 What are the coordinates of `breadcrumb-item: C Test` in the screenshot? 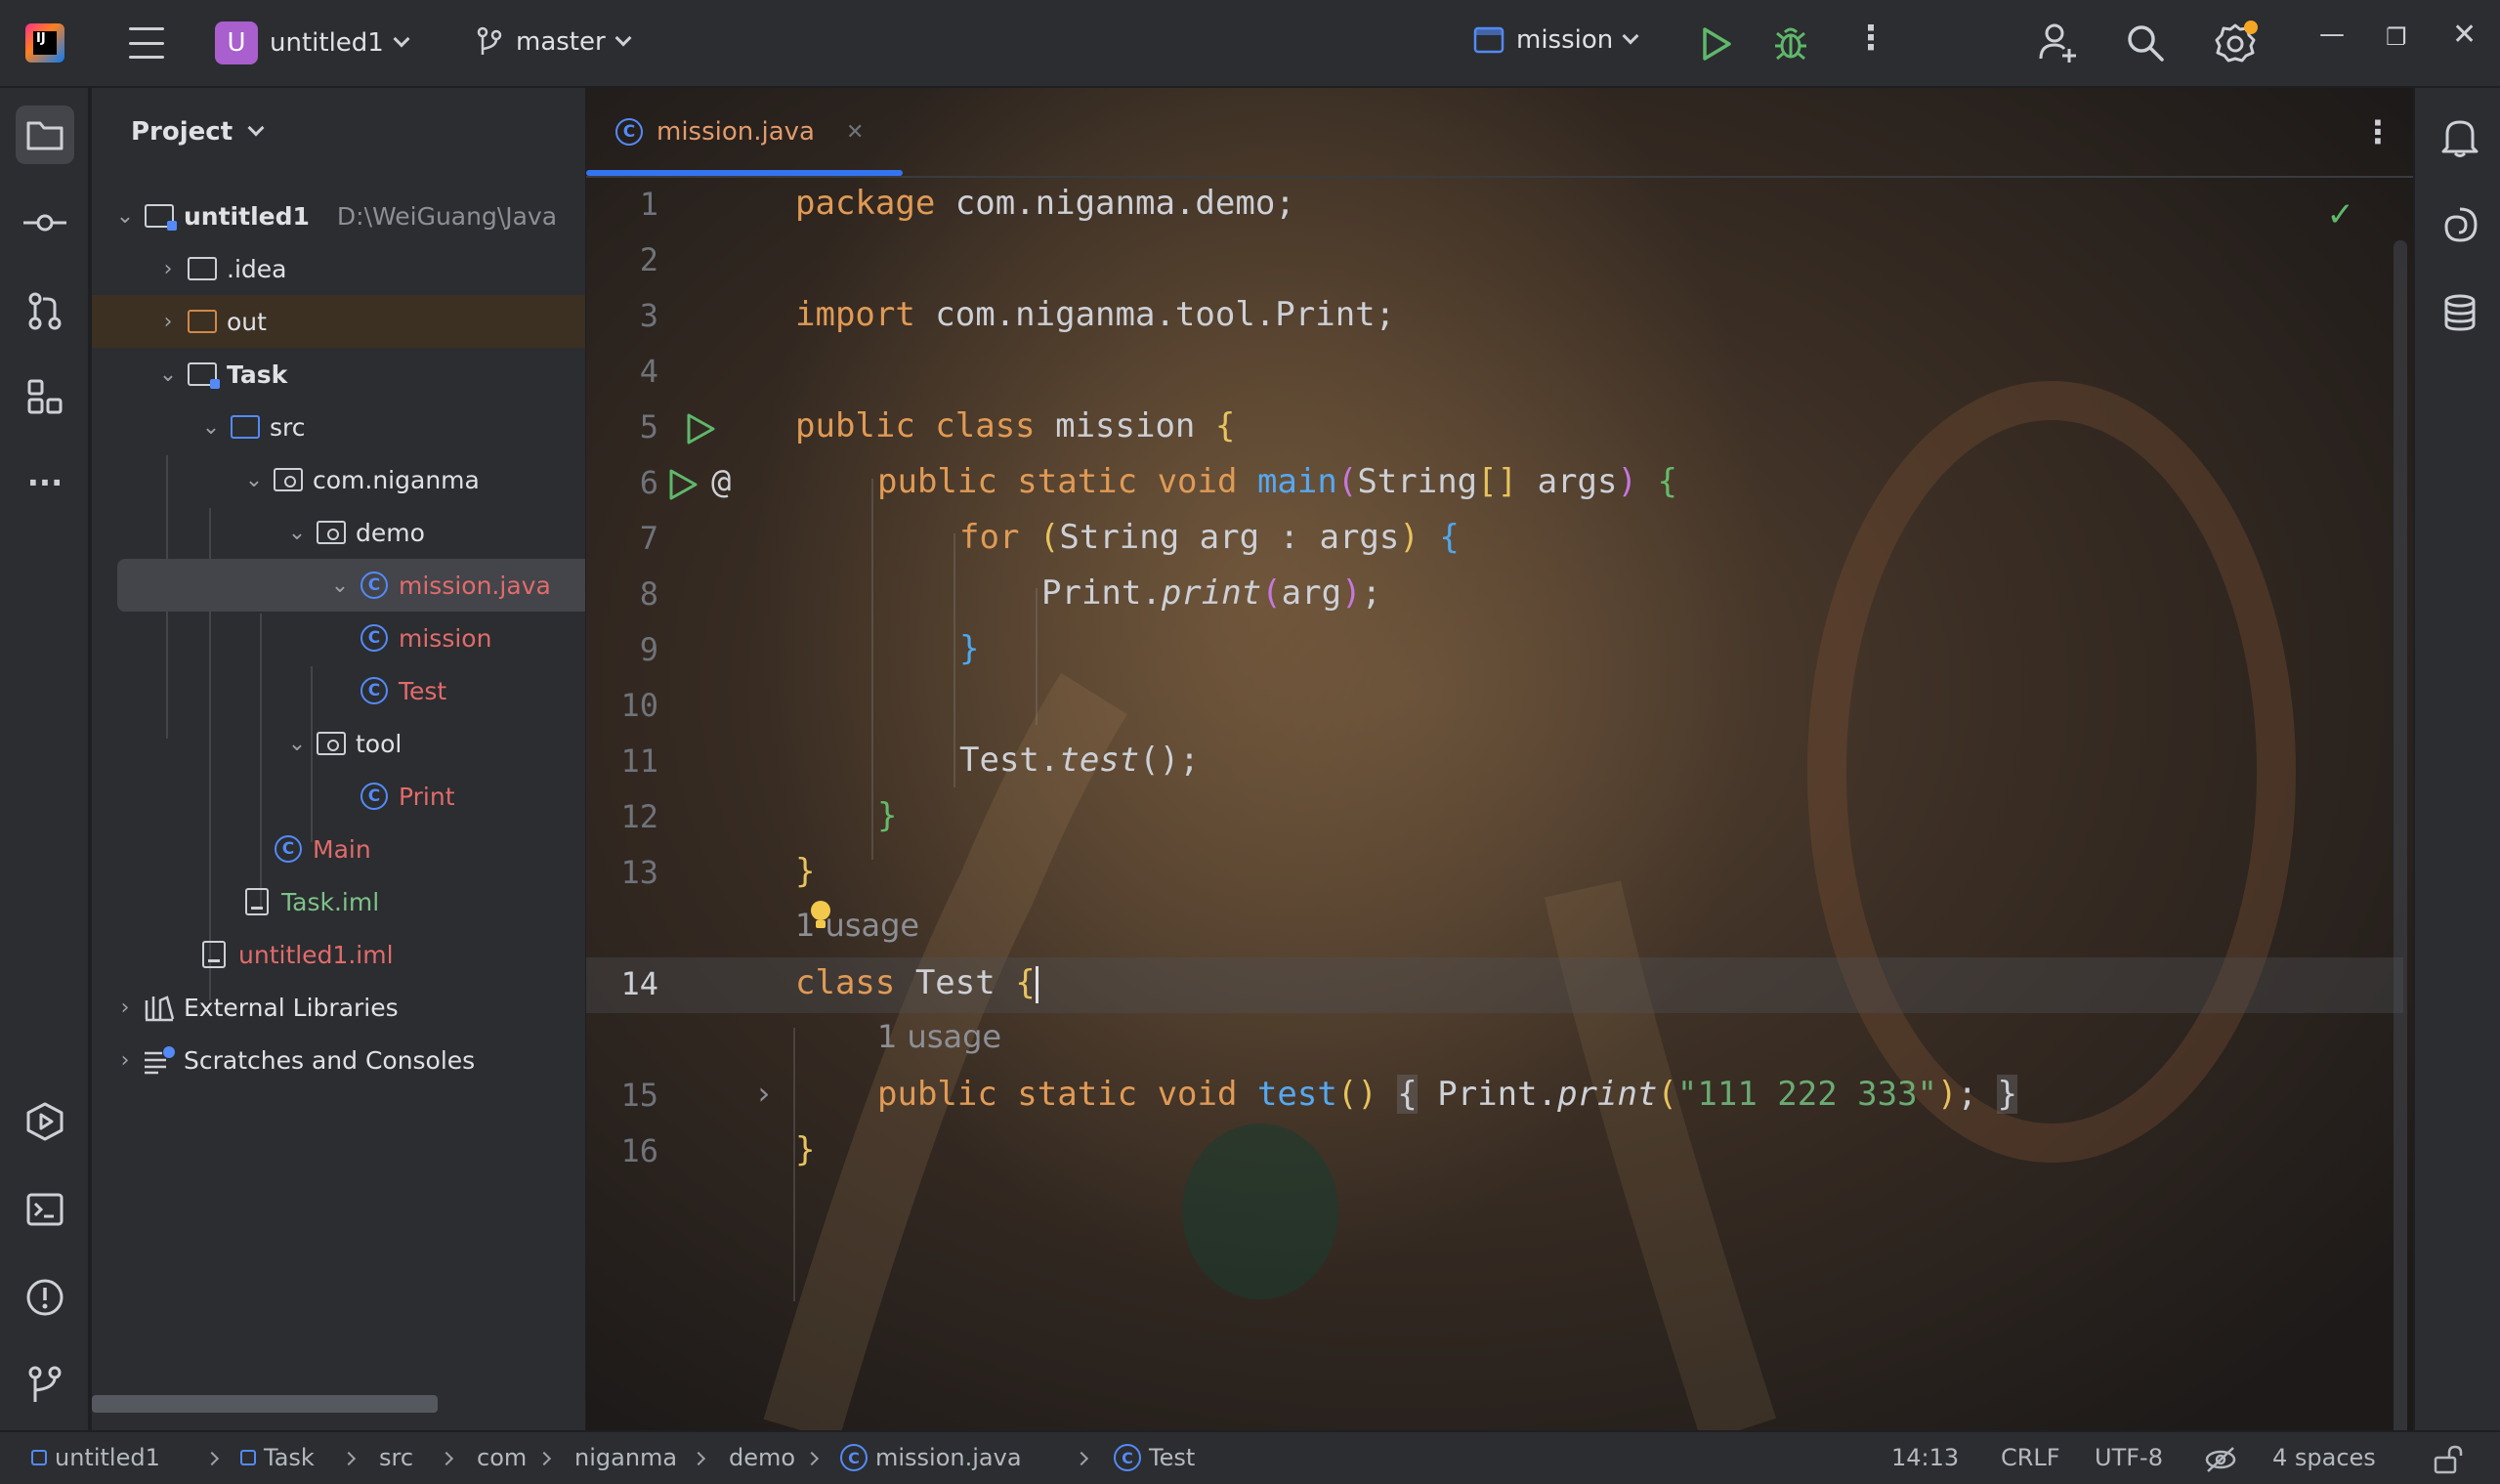 It's located at (1154, 1457).